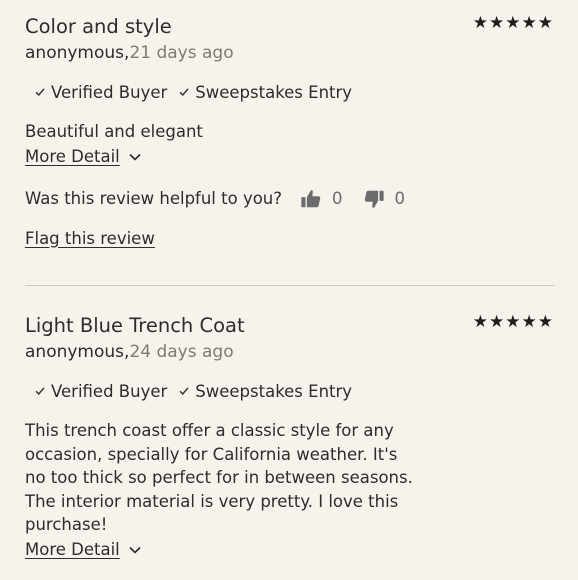 This screenshot has width=578, height=580. I want to click on thumbs-up-icon, so click(311, 198).